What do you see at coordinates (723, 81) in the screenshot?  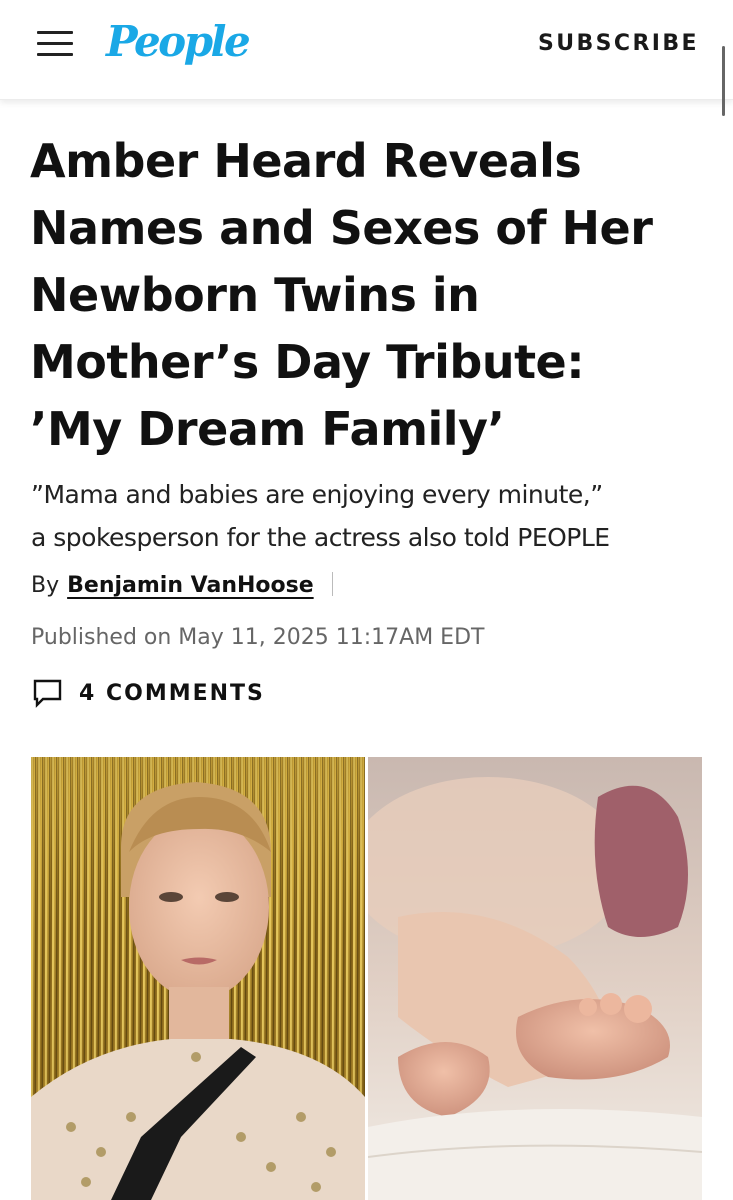 I see `scrollbar` at bounding box center [723, 81].